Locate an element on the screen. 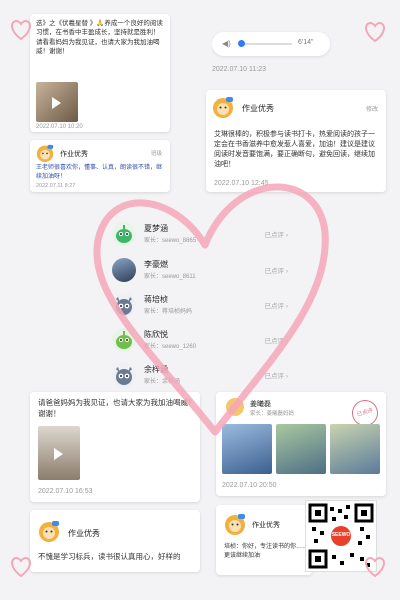  parent-label: 家长：蒋培桢妈妈 is located at coordinates (168, 312).